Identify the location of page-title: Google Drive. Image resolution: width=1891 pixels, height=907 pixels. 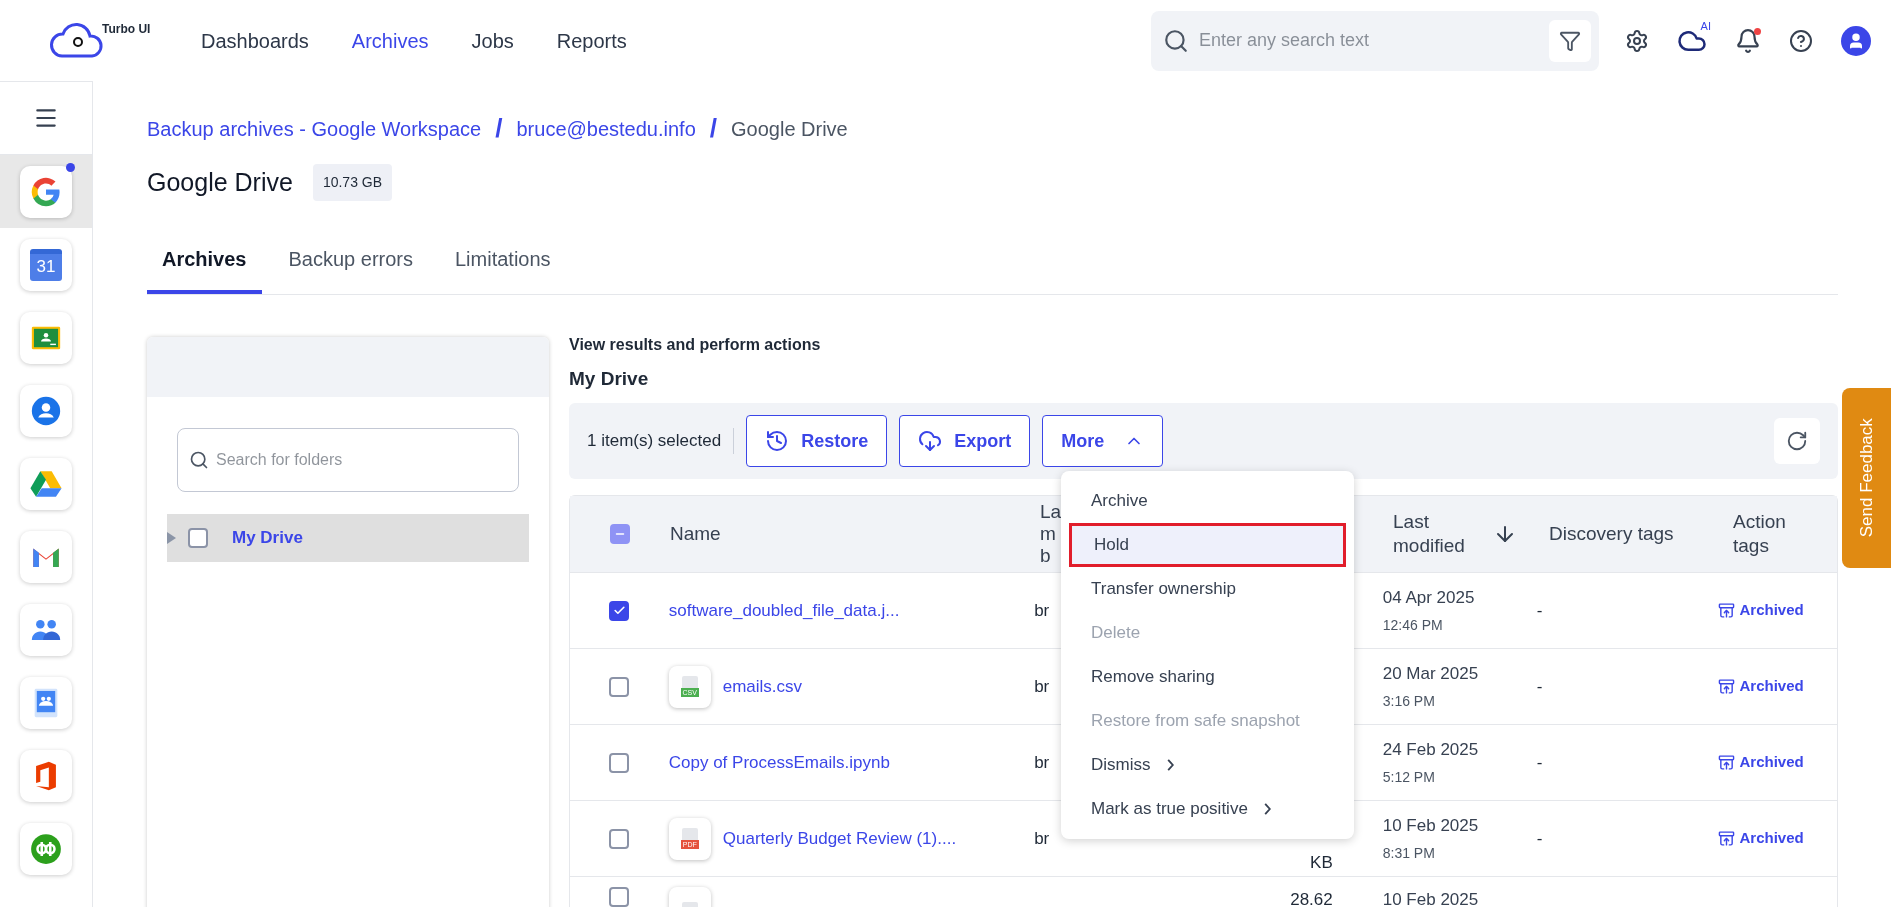
(220, 182).